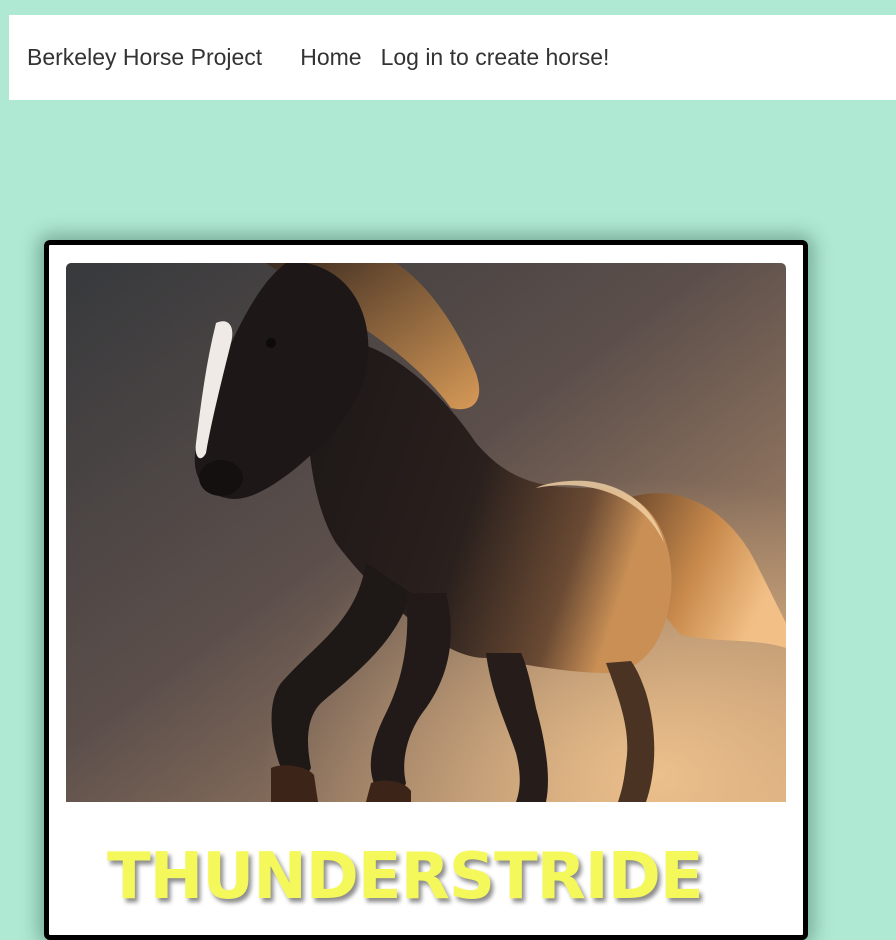  Describe the element at coordinates (405, 877) in the screenshot. I see `horse-name: THUNDERSTRIDE` at that location.